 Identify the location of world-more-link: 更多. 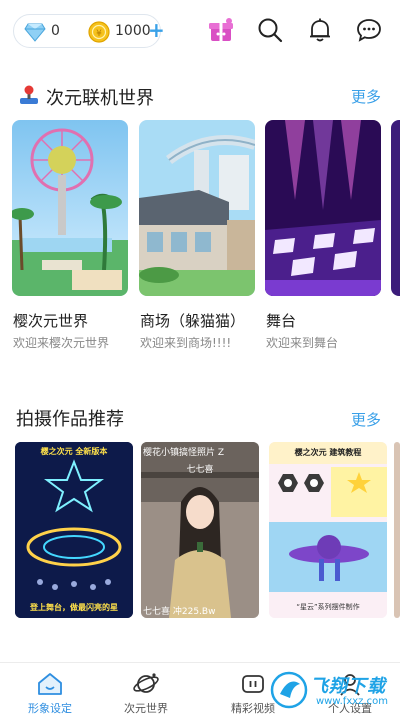
(366, 96).